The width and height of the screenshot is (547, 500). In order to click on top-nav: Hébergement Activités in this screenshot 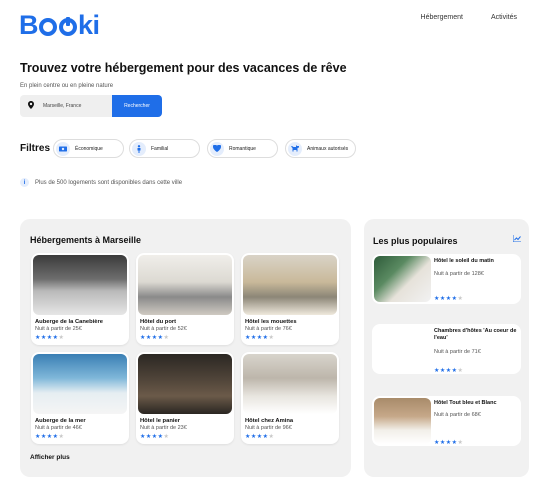, I will do `click(469, 17)`.